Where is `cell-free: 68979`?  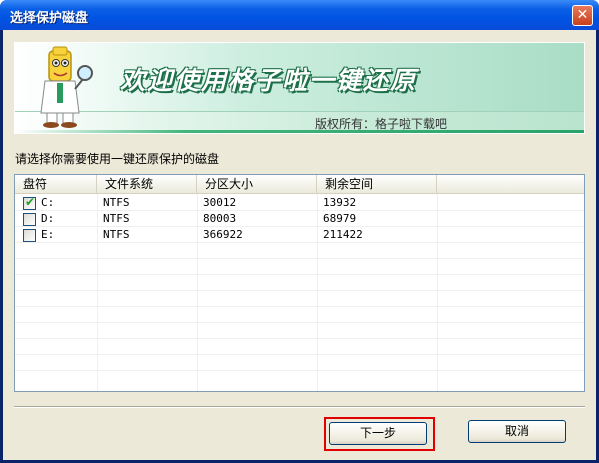 cell-free: 68979 is located at coordinates (340, 218).